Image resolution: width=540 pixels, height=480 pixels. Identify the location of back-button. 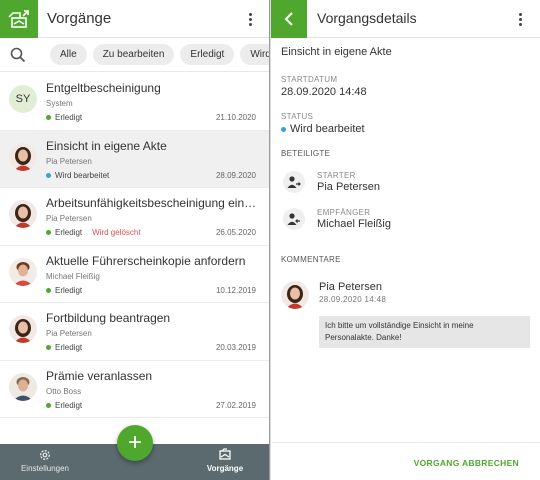
(289, 19).